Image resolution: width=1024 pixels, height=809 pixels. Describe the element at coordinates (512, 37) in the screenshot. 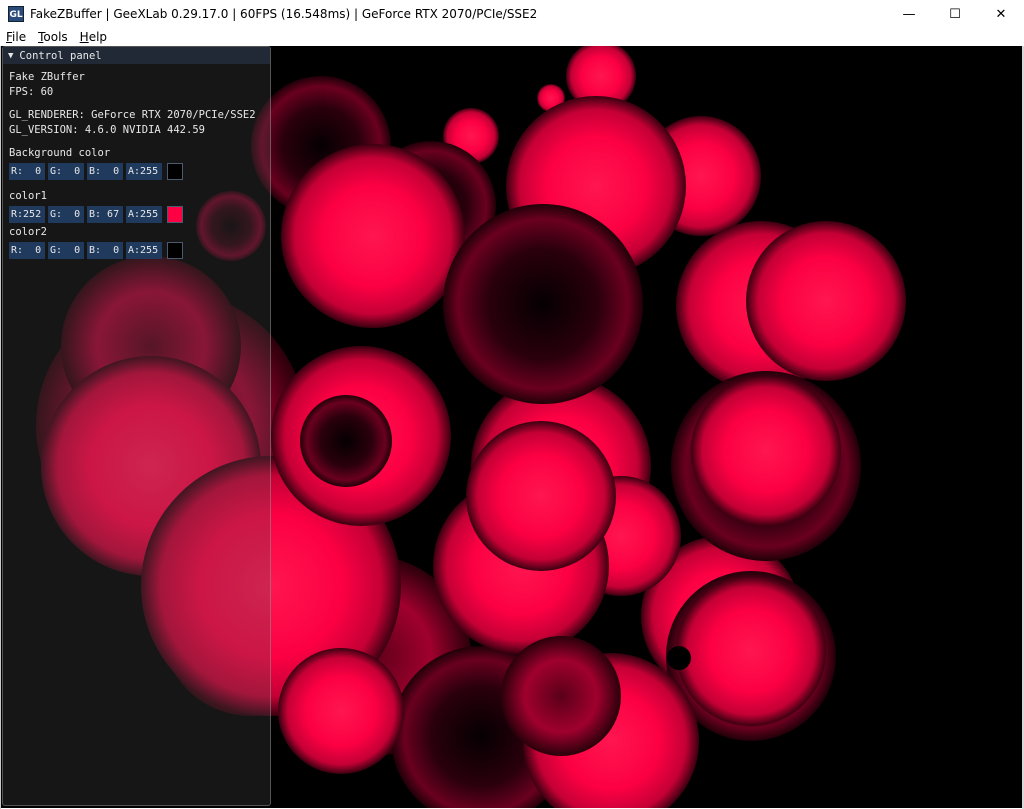

I see `menu-bar: File Tools Help` at that location.